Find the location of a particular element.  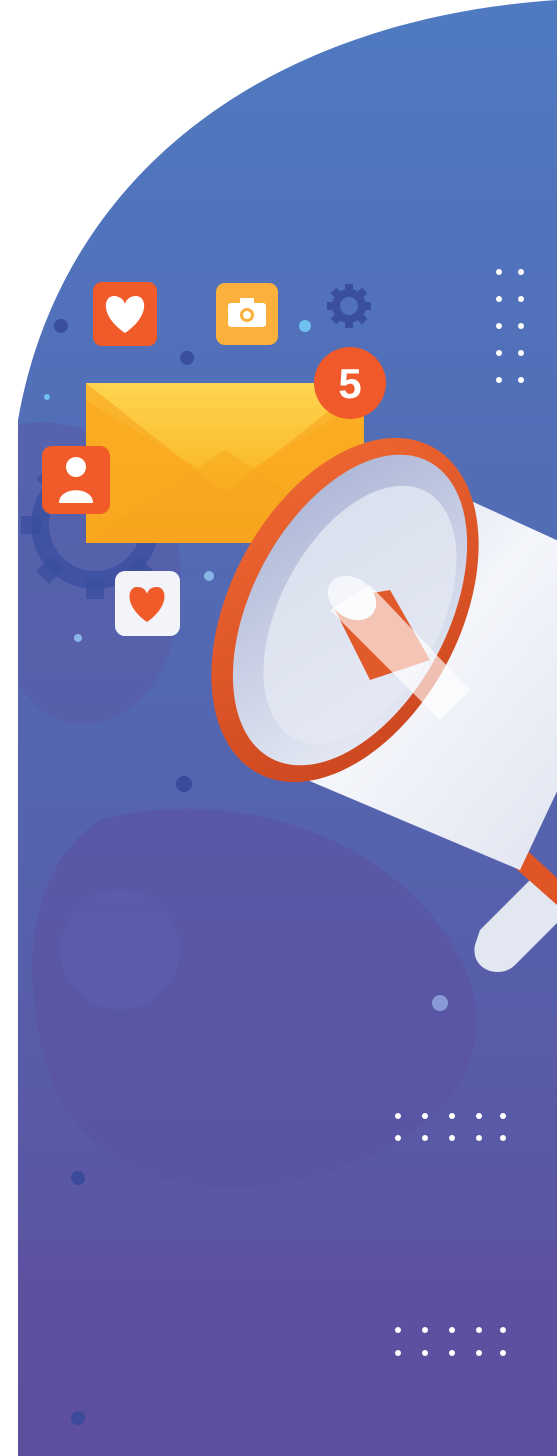

notification-count: 5 is located at coordinates (349, 383).